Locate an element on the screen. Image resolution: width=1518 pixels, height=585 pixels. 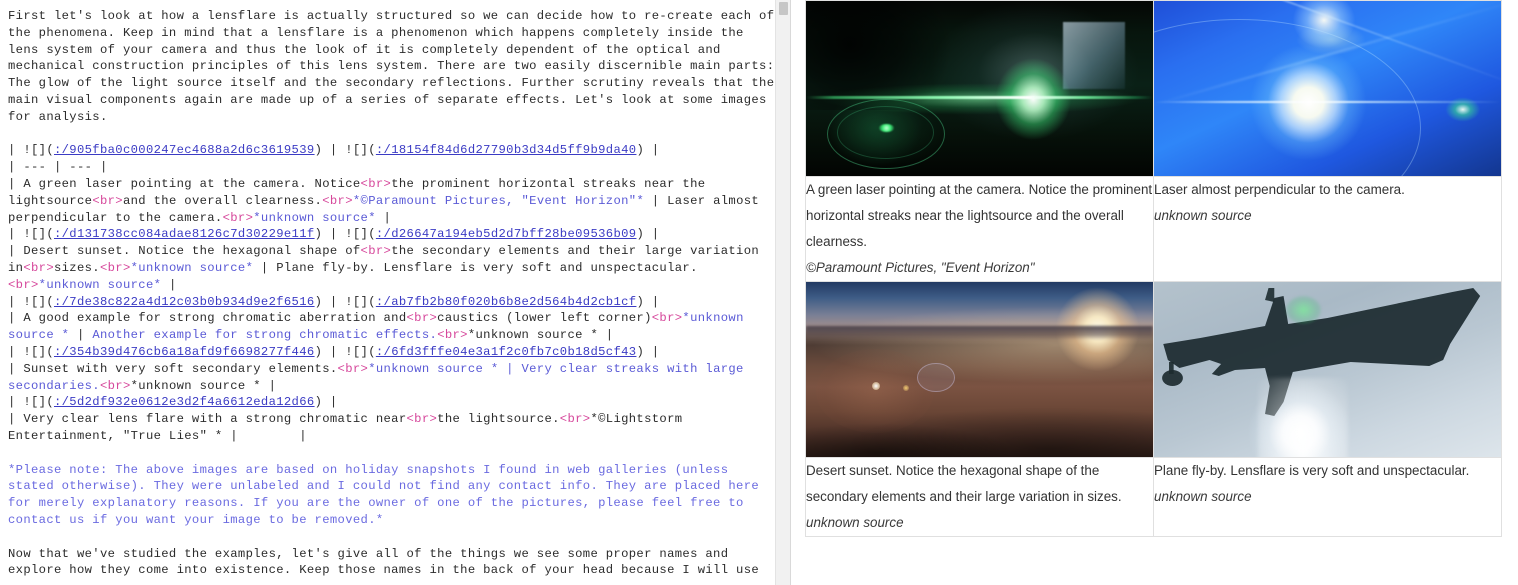
resource-link: :/7de38c822a4d12c03b0b934d9e2f6516 is located at coordinates (184, 302).